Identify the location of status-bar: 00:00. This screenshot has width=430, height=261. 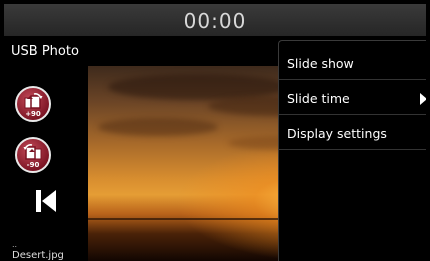
(215, 20).